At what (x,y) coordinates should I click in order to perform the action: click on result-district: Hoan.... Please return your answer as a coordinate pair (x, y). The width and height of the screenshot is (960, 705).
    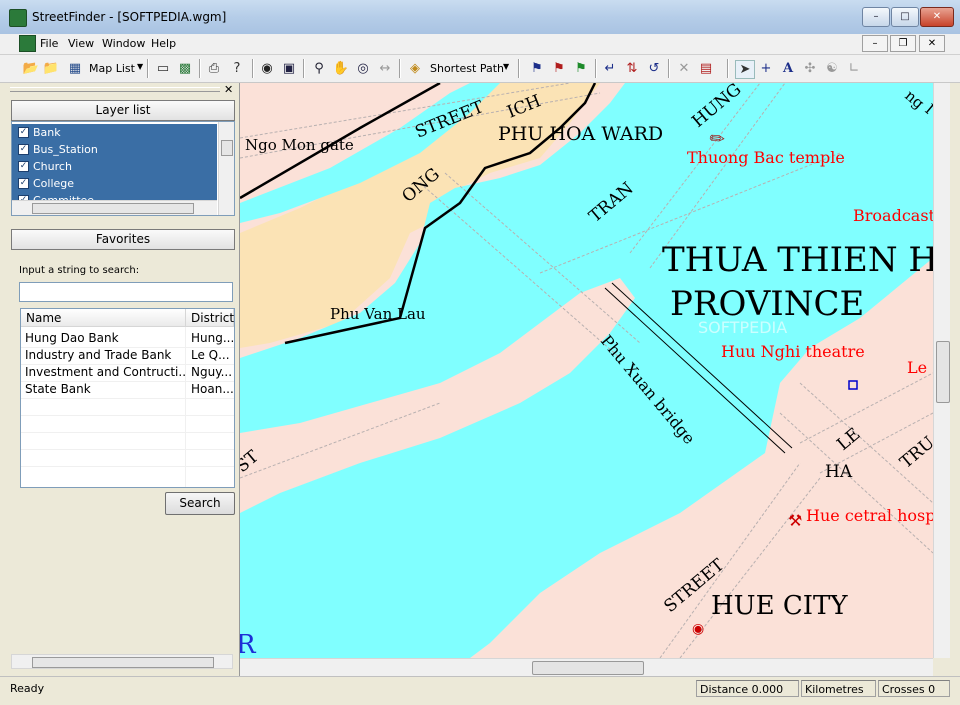
    Looking at the image, I should click on (210, 389).